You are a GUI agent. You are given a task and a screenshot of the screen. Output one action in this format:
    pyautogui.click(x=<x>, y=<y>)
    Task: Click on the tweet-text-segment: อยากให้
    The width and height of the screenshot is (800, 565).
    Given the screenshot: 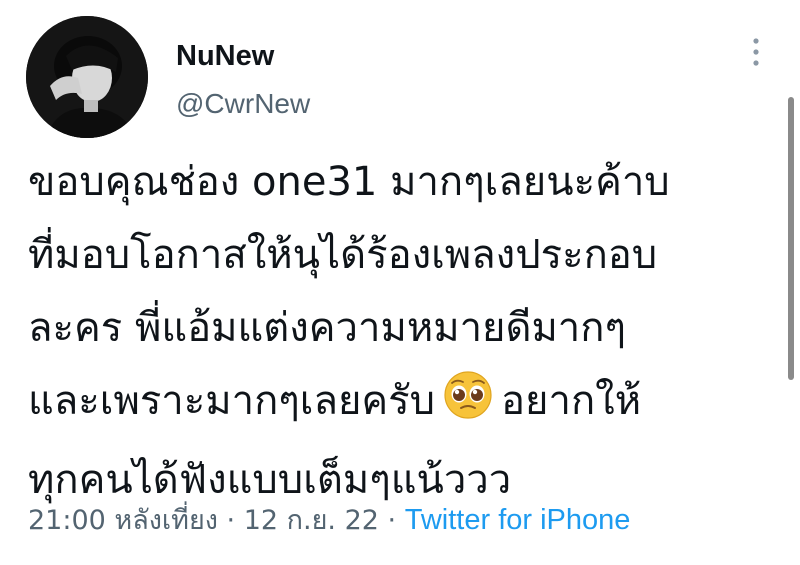 What is the action you would take?
    pyautogui.click(x=571, y=401)
    